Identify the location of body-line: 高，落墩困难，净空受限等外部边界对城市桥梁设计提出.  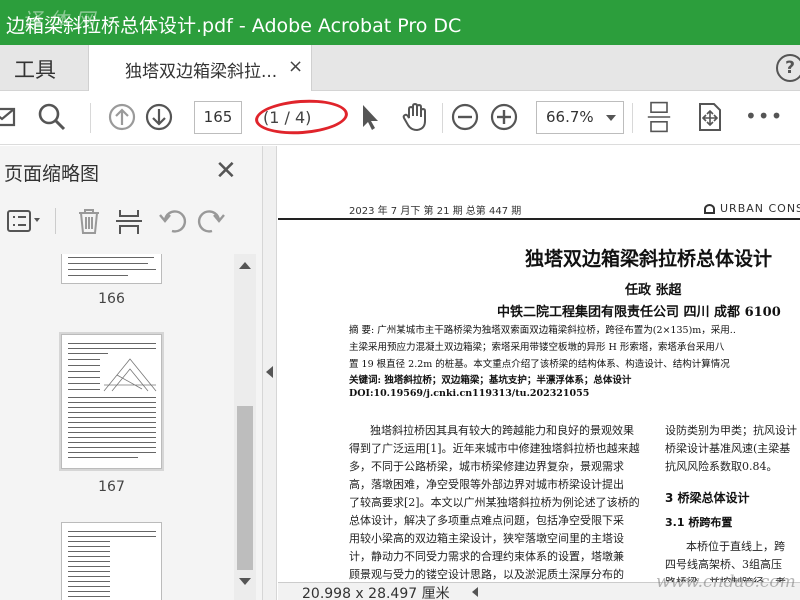
(486, 484).